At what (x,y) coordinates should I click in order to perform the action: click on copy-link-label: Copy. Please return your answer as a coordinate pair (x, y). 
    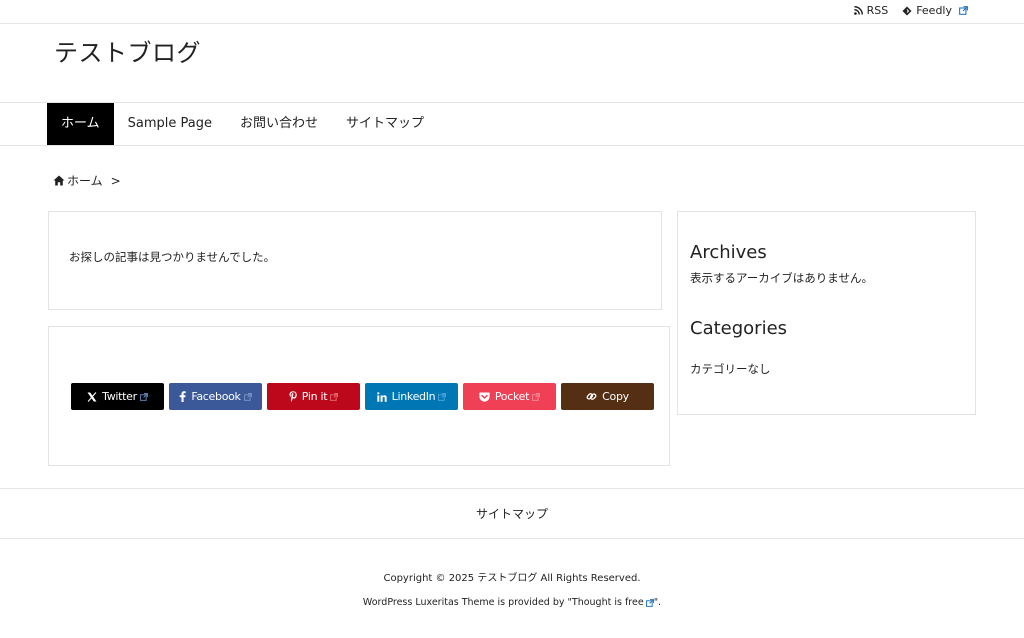
    Looking at the image, I should click on (615, 396).